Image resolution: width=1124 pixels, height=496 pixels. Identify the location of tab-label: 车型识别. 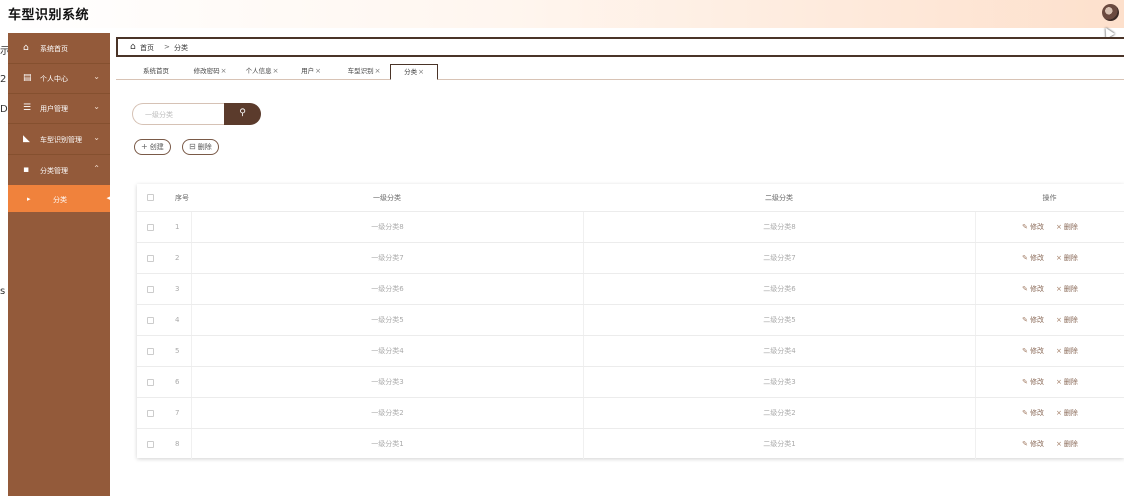
(360, 71).